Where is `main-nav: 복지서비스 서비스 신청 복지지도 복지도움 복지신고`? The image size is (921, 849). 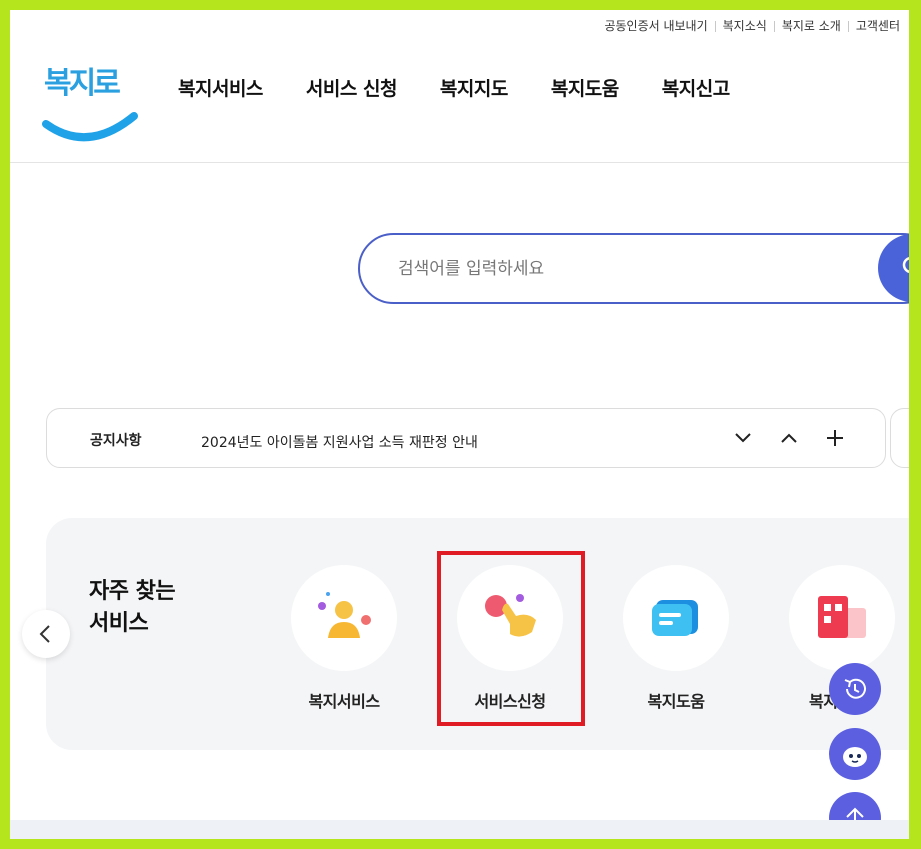
main-nav: 복지서비스 서비스 신청 복지지도 복지도움 복지신고 is located at coordinates (475, 87).